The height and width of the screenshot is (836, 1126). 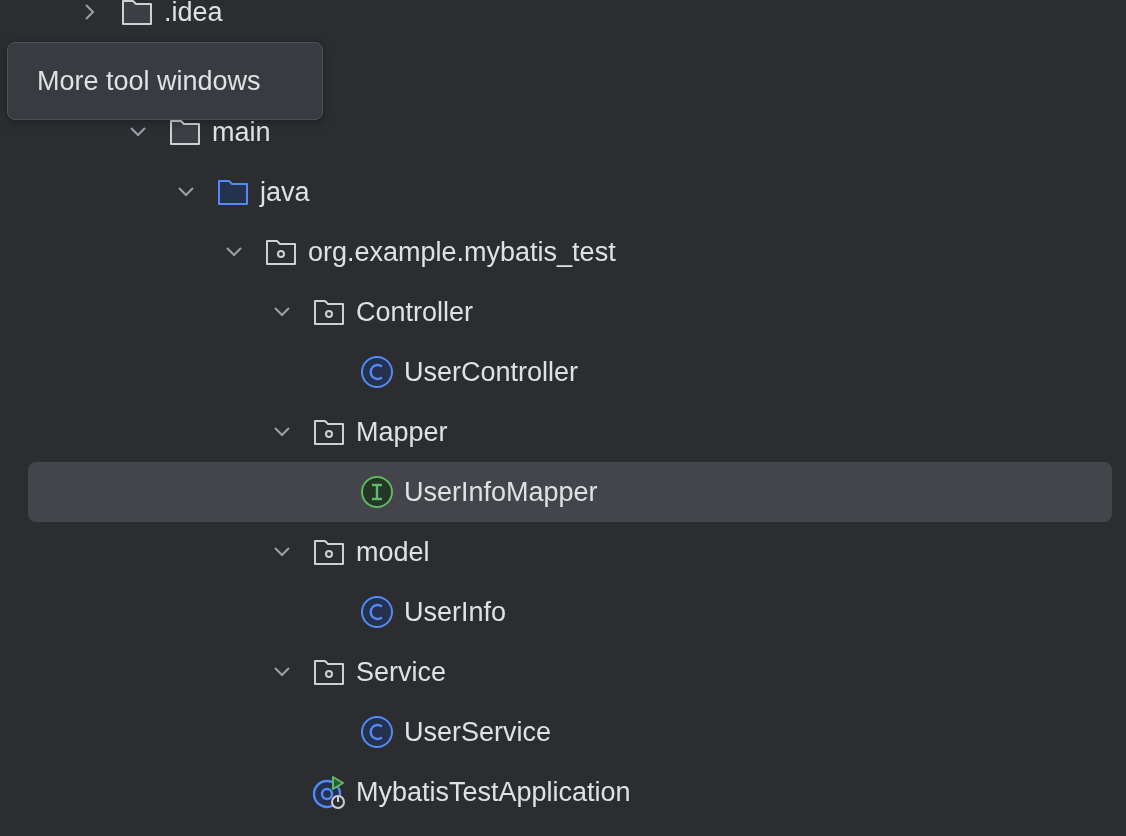 What do you see at coordinates (570, 312) in the screenshot?
I see `tree-row: Controller` at bounding box center [570, 312].